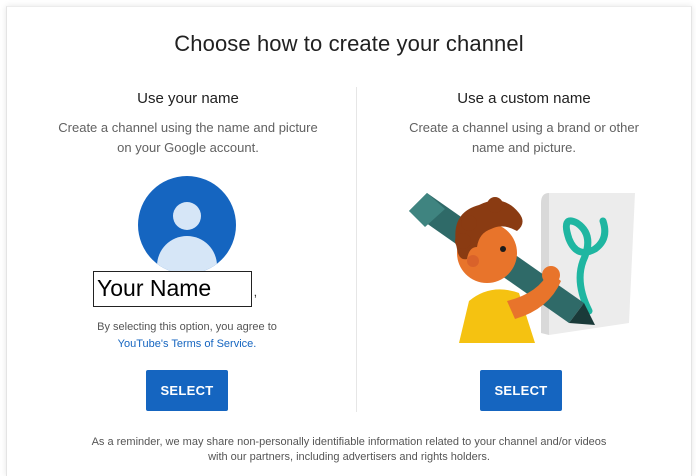 This screenshot has width=696, height=476. Describe the element at coordinates (356, 249) in the screenshot. I see `column-divider` at that location.